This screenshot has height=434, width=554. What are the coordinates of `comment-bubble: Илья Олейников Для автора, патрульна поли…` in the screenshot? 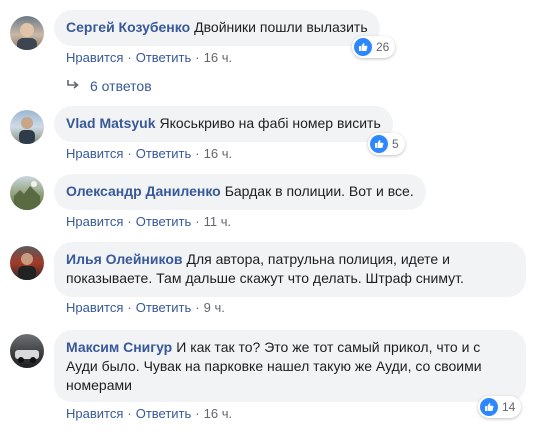 It's located at (290, 269).